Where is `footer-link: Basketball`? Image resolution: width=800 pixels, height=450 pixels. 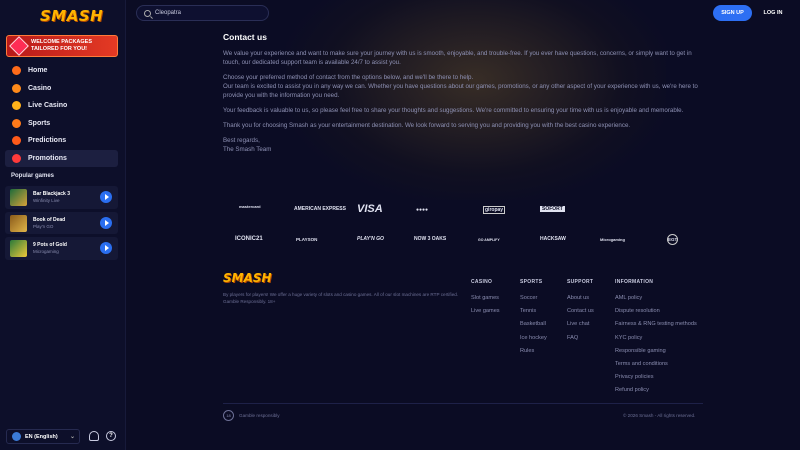 footer-link: Basketball is located at coordinates (533, 324).